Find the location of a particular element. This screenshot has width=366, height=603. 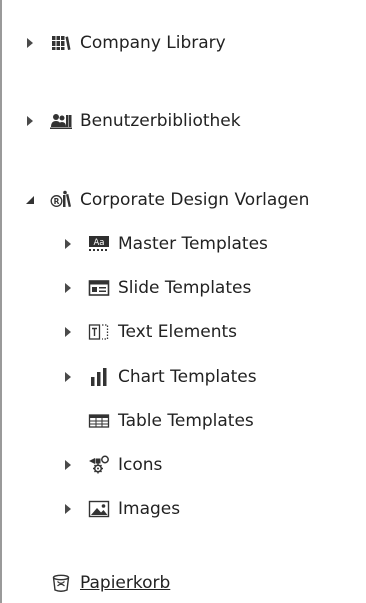

bar-chart-icon is located at coordinates (99, 377).